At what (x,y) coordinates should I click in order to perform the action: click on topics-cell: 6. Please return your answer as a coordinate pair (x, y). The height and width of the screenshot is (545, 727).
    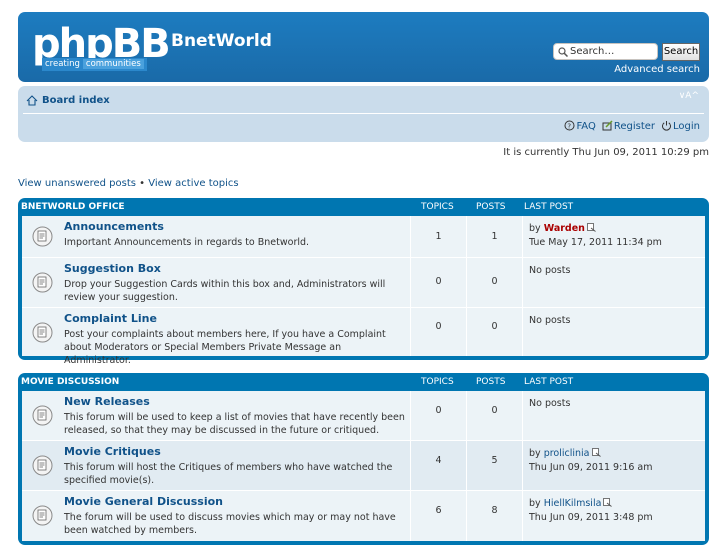
    Looking at the image, I should click on (438, 516).